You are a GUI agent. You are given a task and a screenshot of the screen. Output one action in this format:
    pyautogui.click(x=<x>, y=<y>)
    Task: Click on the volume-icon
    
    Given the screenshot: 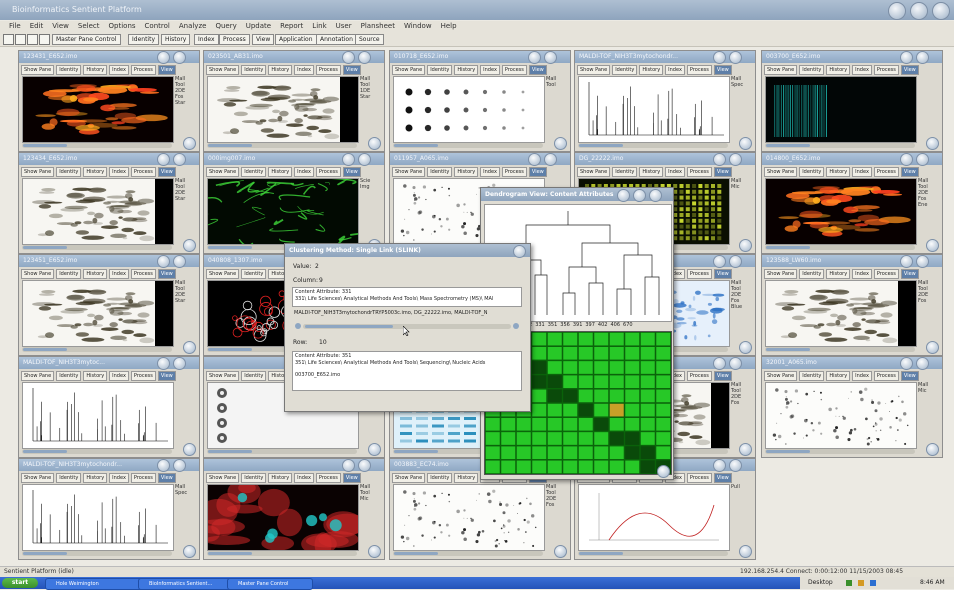 What is the action you would take?
    pyautogui.click(x=861, y=583)
    